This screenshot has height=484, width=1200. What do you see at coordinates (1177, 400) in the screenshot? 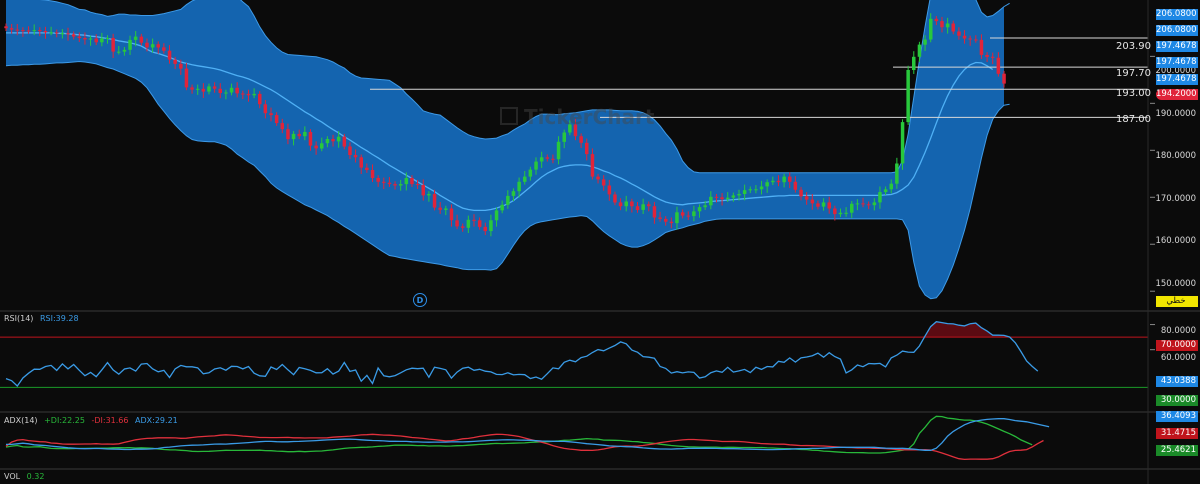
I see `rsi-30-badge: 30.0000` at bounding box center [1177, 400].